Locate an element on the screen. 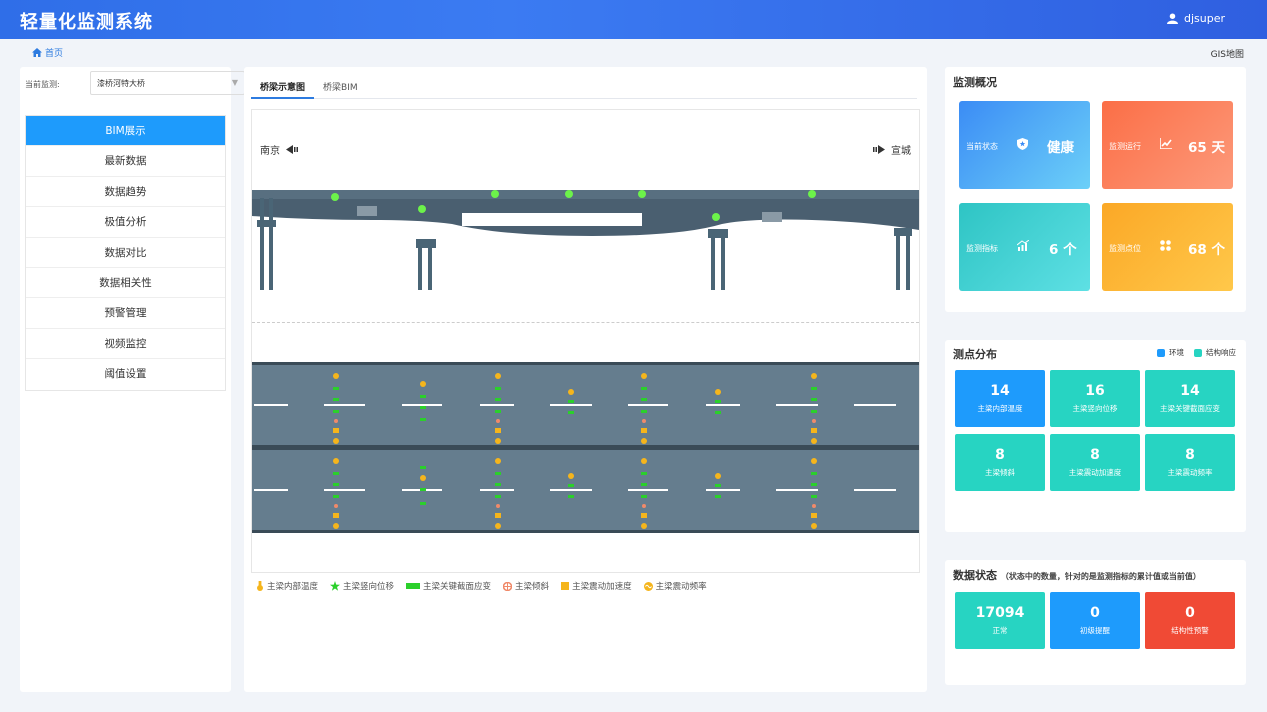 The height and width of the screenshot is (712, 1267). trend-icon is located at coordinates (1023, 245).